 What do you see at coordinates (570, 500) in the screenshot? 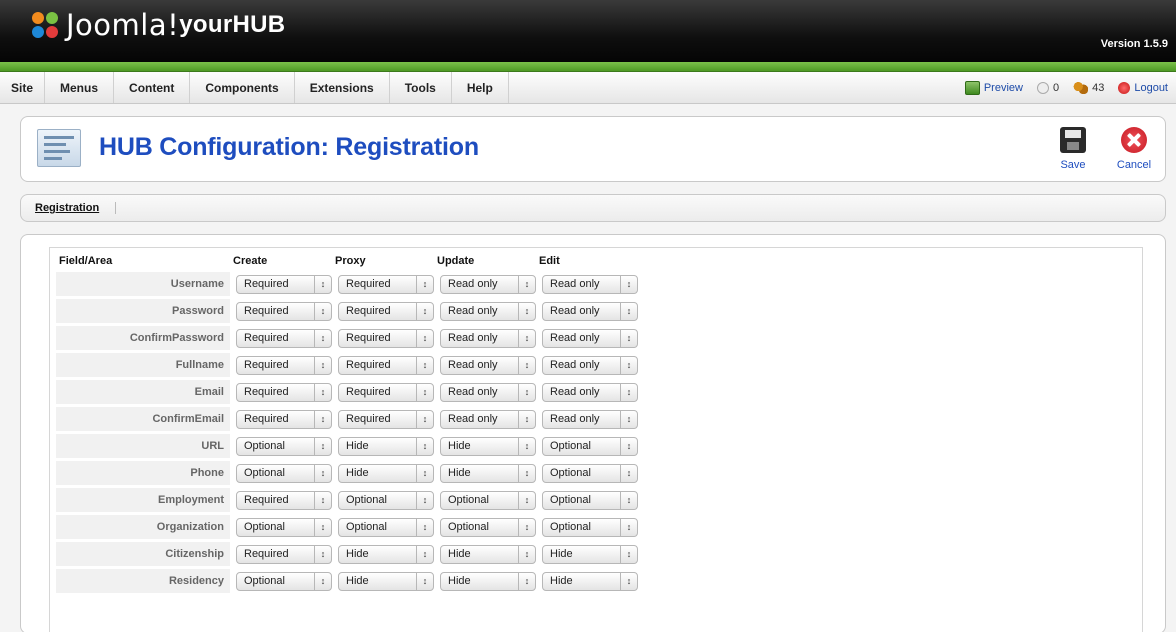
I see `edit-select-value: Optional` at bounding box center [570, 500].